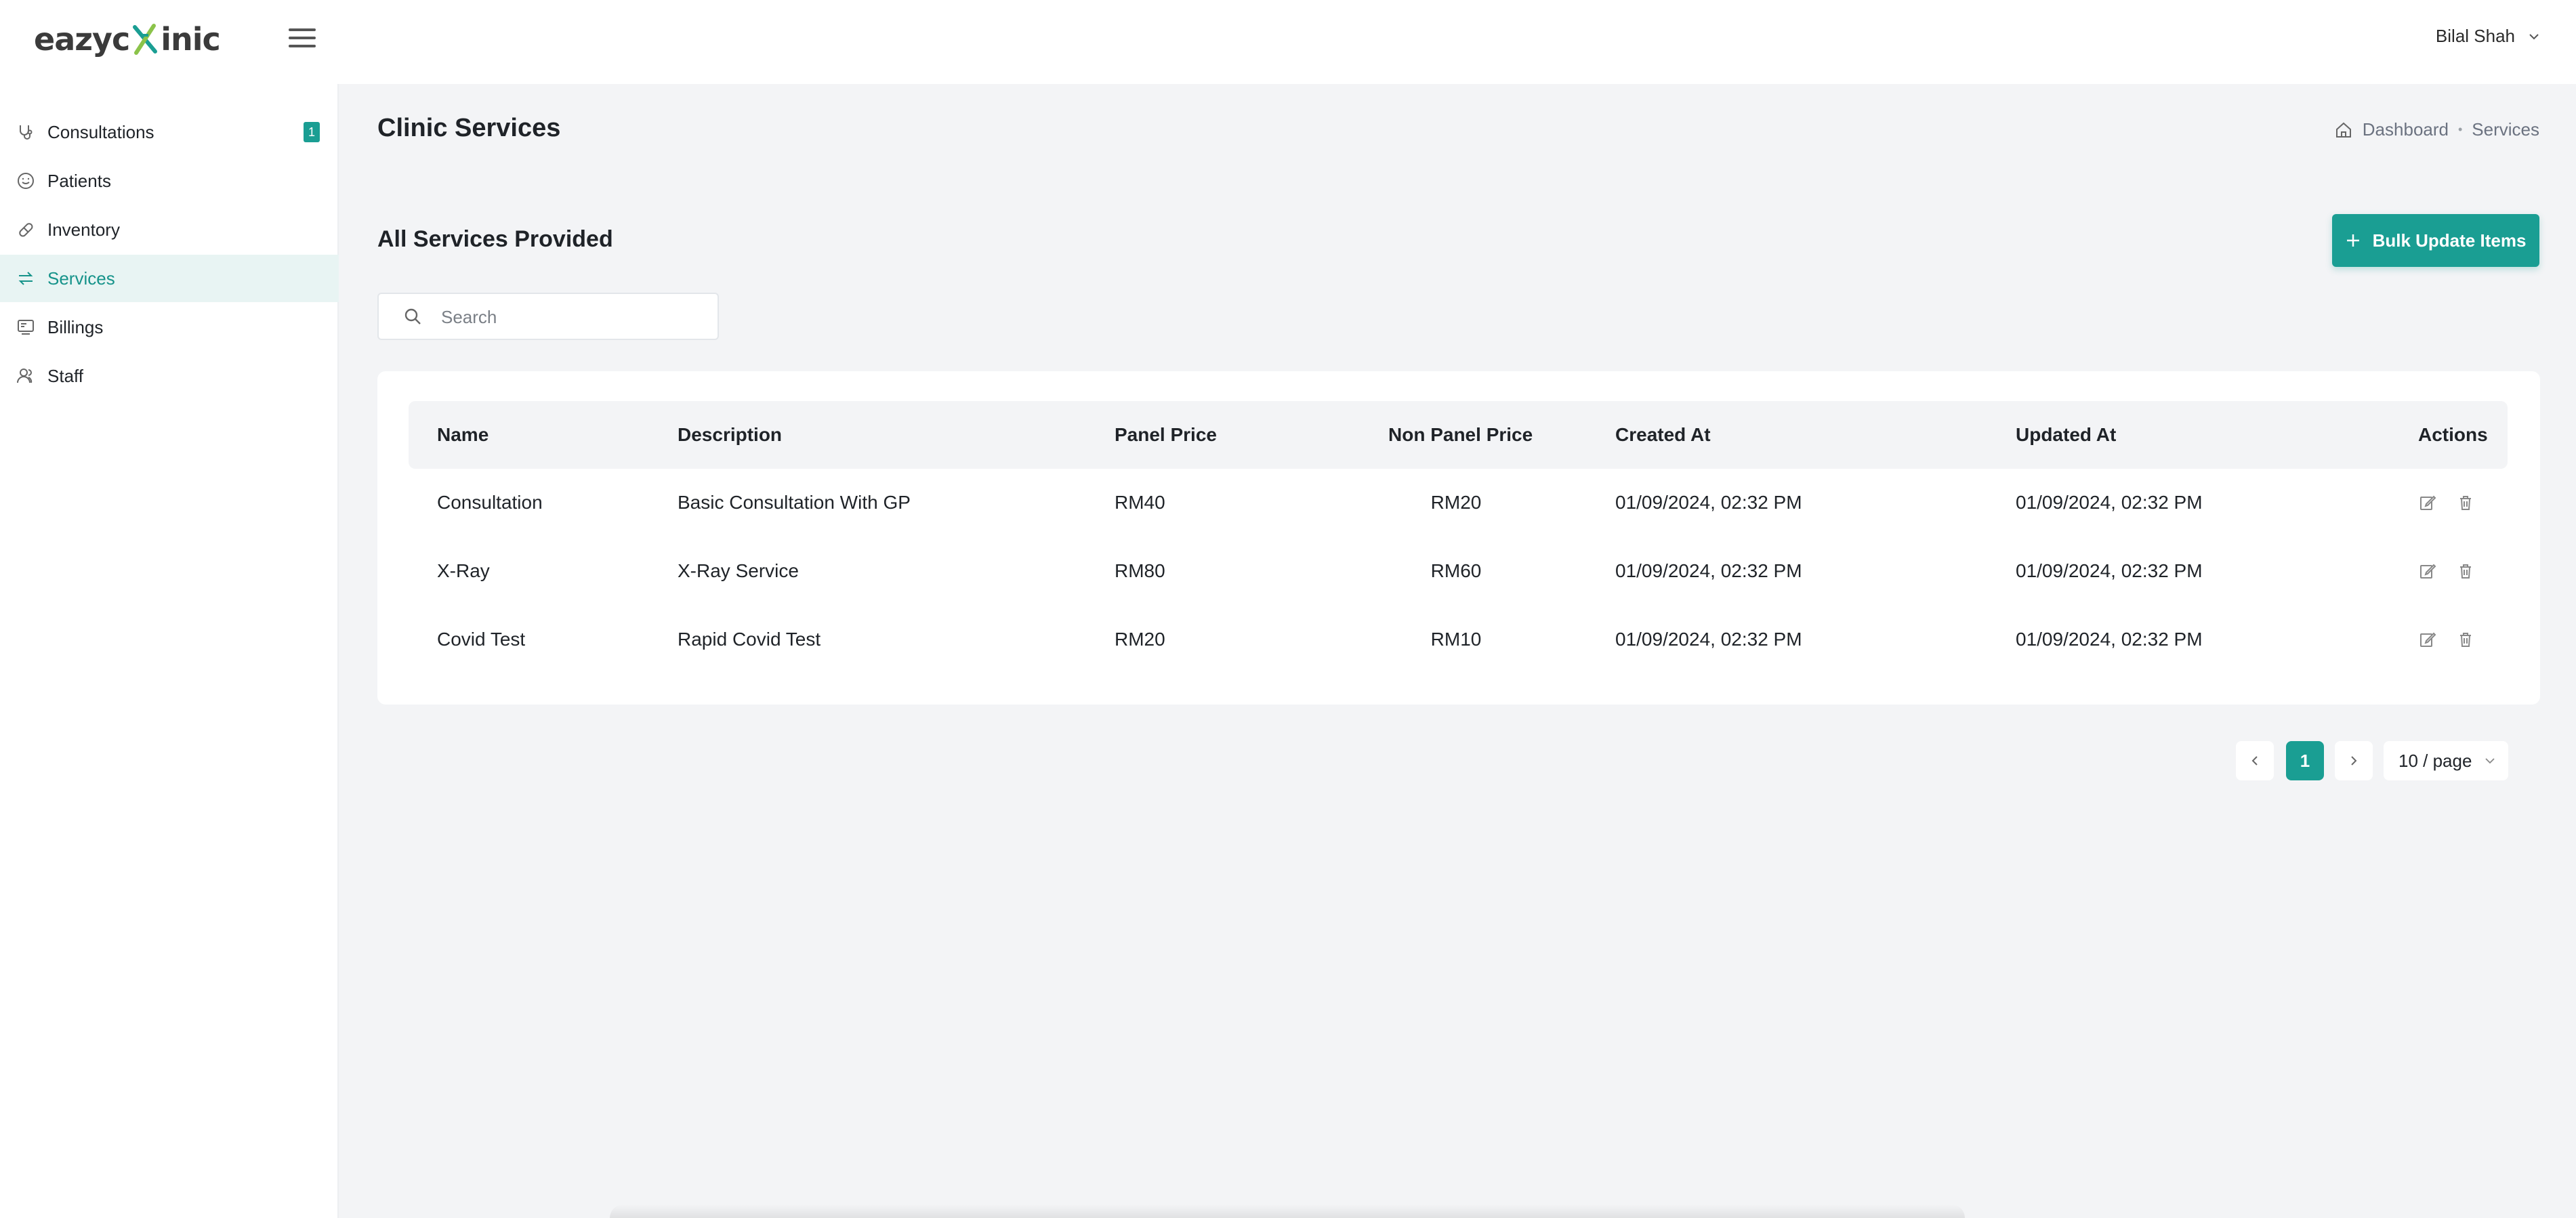 The image size is (2576, 1218). I want to click on bulk-update-items-button: Bulk Update Items, so click(2435, 240).